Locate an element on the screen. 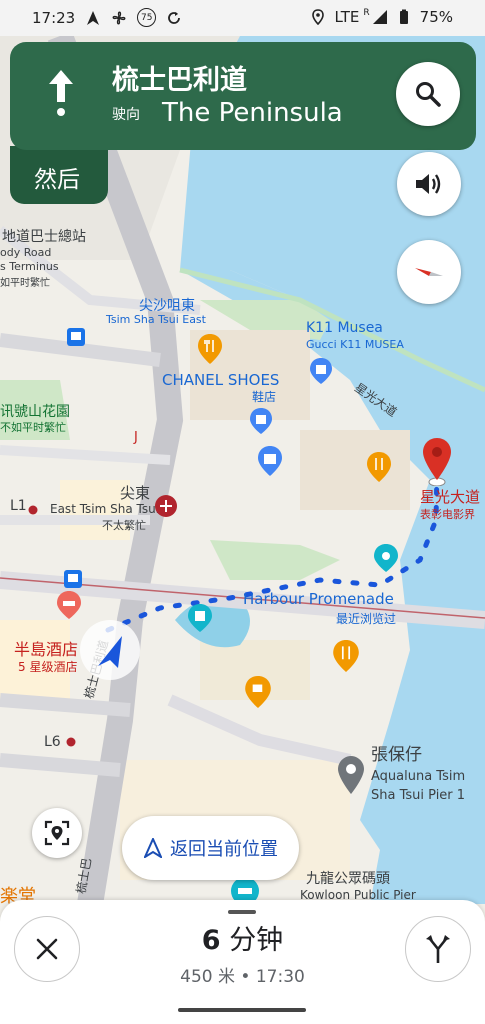  battery-icon is located at coordinates (403, 16).